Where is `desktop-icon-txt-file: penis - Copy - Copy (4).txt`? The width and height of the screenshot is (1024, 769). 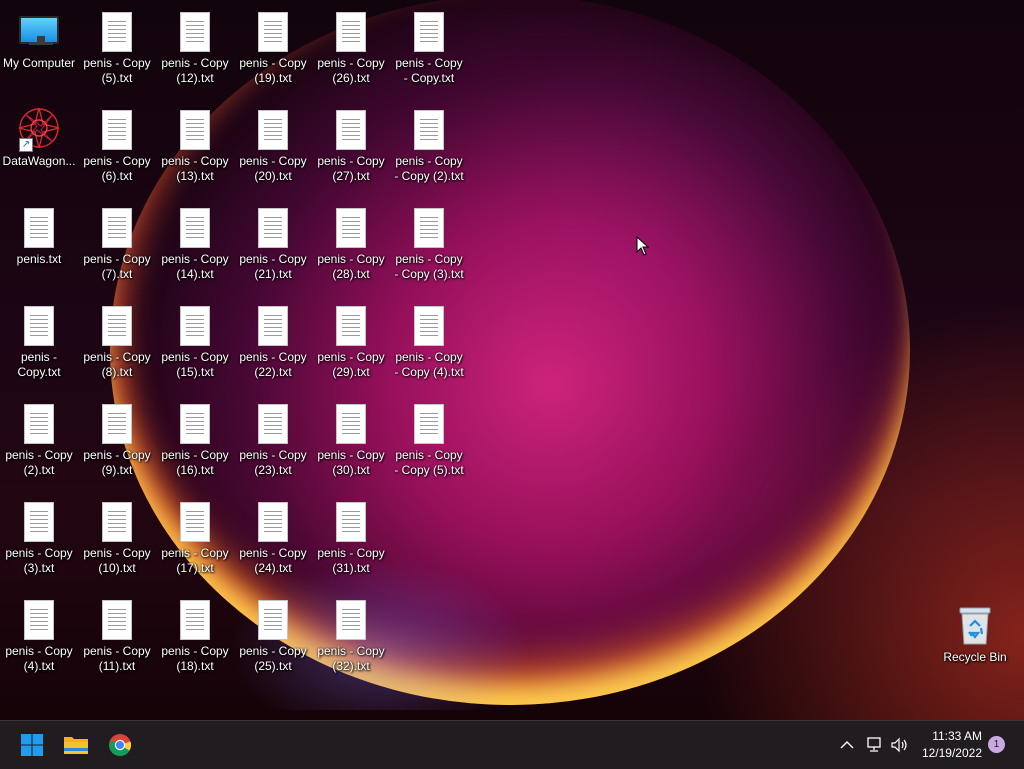
desktop-icon-txt-file: penis - Copy - Copy (4).txt is located at coordinates (429, 340).